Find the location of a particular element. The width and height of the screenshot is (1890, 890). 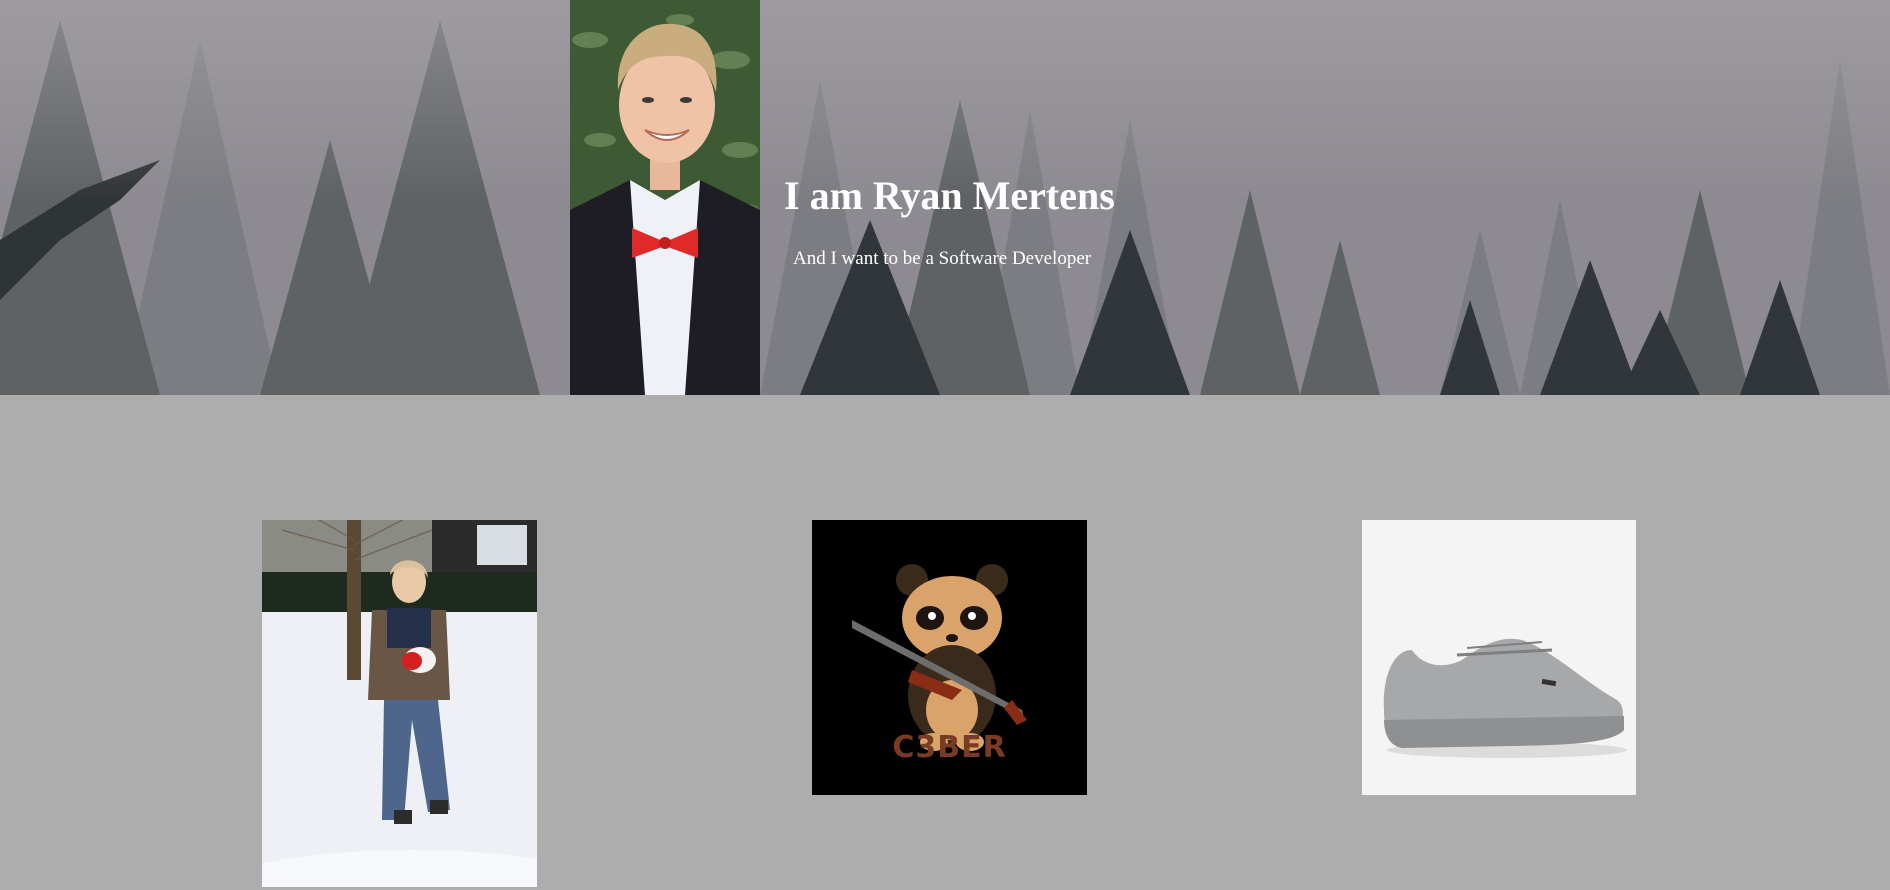

hero-title: I am Ryan Mertens is located at coordinates (949, 195).